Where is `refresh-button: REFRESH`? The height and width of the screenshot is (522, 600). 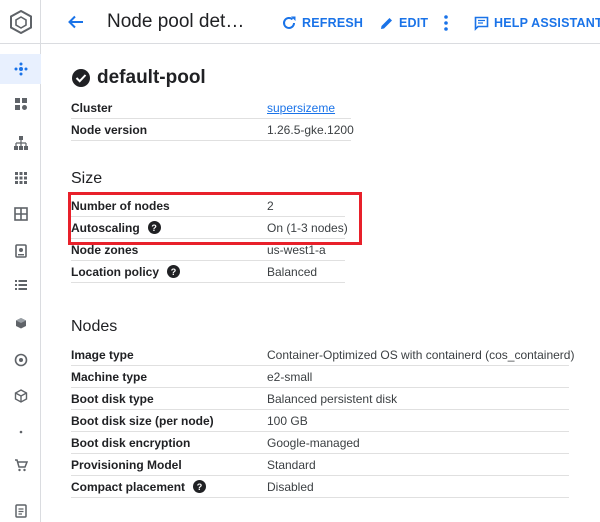 refresh-button: REFRESH is located at coordinates (322, 23).